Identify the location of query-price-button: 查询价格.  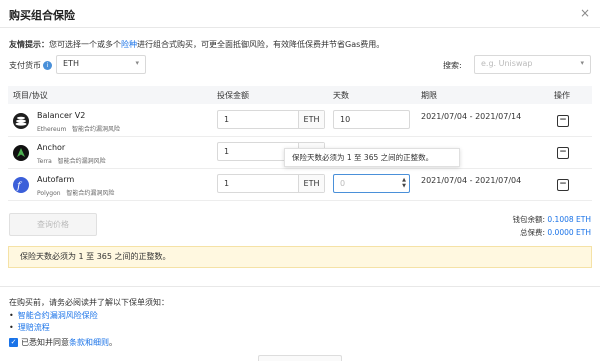
(53, 224).